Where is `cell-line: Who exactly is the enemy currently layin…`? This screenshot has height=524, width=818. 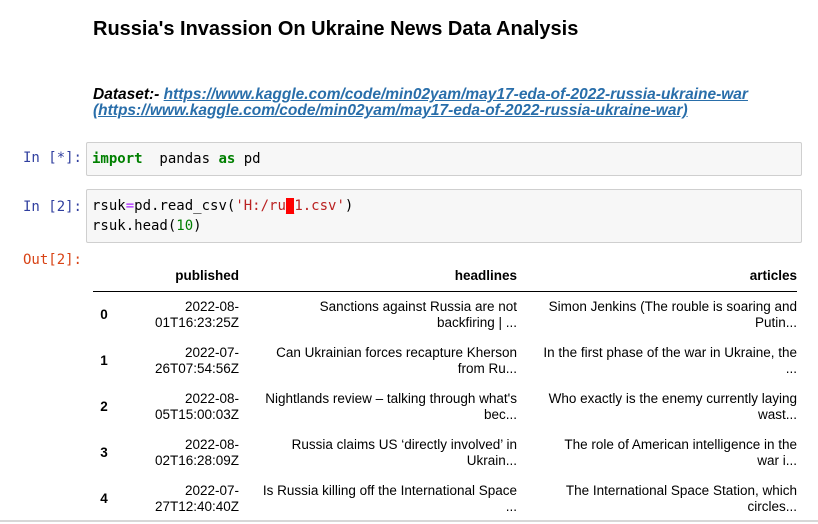 cell-line: Who exactly is the enemy currently layin… is located at coordinates (672, 398).